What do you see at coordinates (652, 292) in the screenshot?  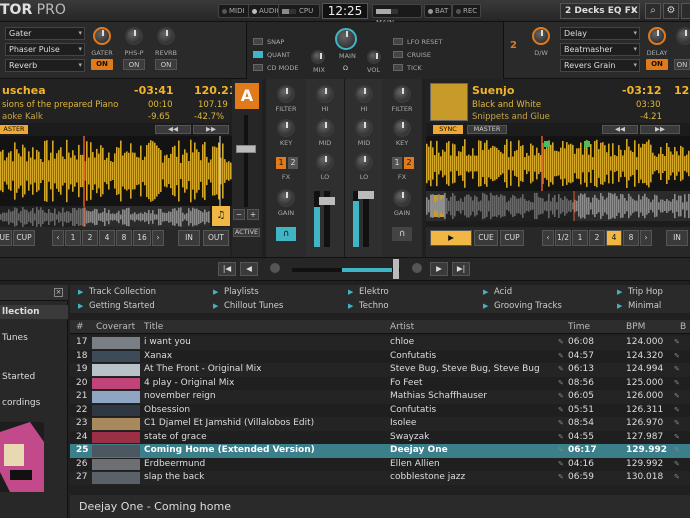 I see `favorite-trip-hop: Trip Hop` at bounding box center [652, 292].